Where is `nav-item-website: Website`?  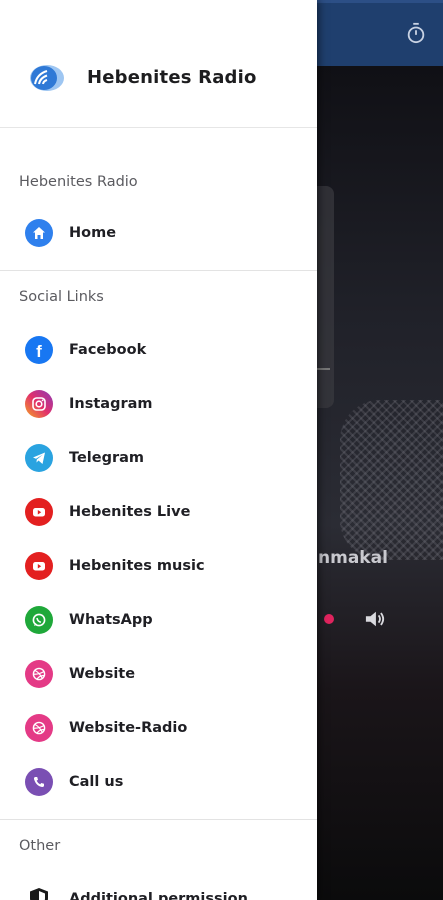
nav-item-website: Website is located at coordinates (158, 674).